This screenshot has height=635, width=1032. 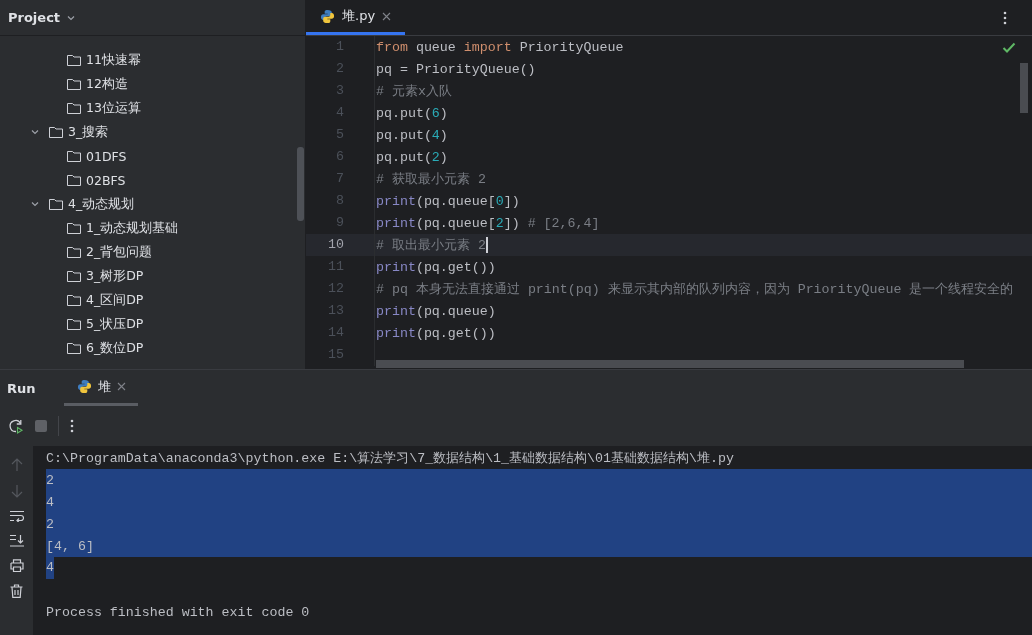 What do you see at coordinates (411, 113) in the screenshot?
I see `code-line: pq.put(6)` at bounding box center [411, 113].